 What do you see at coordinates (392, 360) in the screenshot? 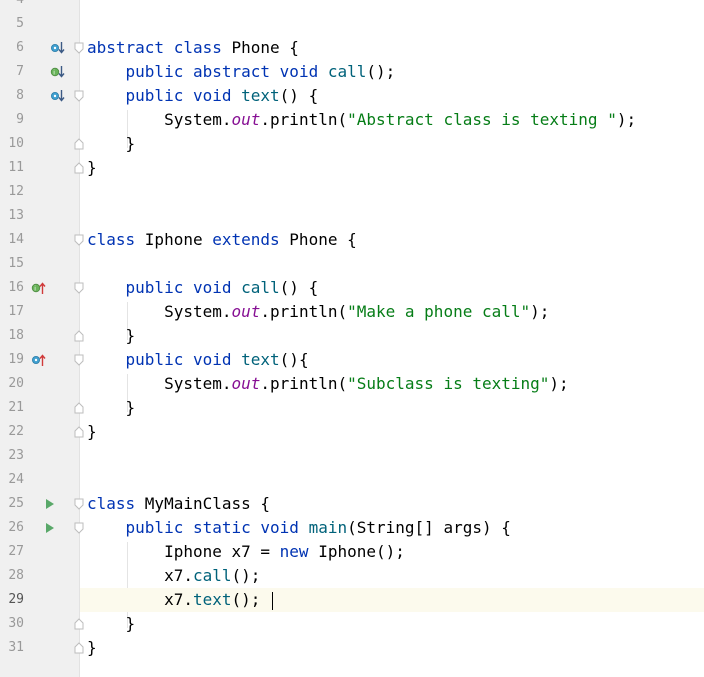
I see `code-line-area: public void text(){` at bounding box center [392, 360].